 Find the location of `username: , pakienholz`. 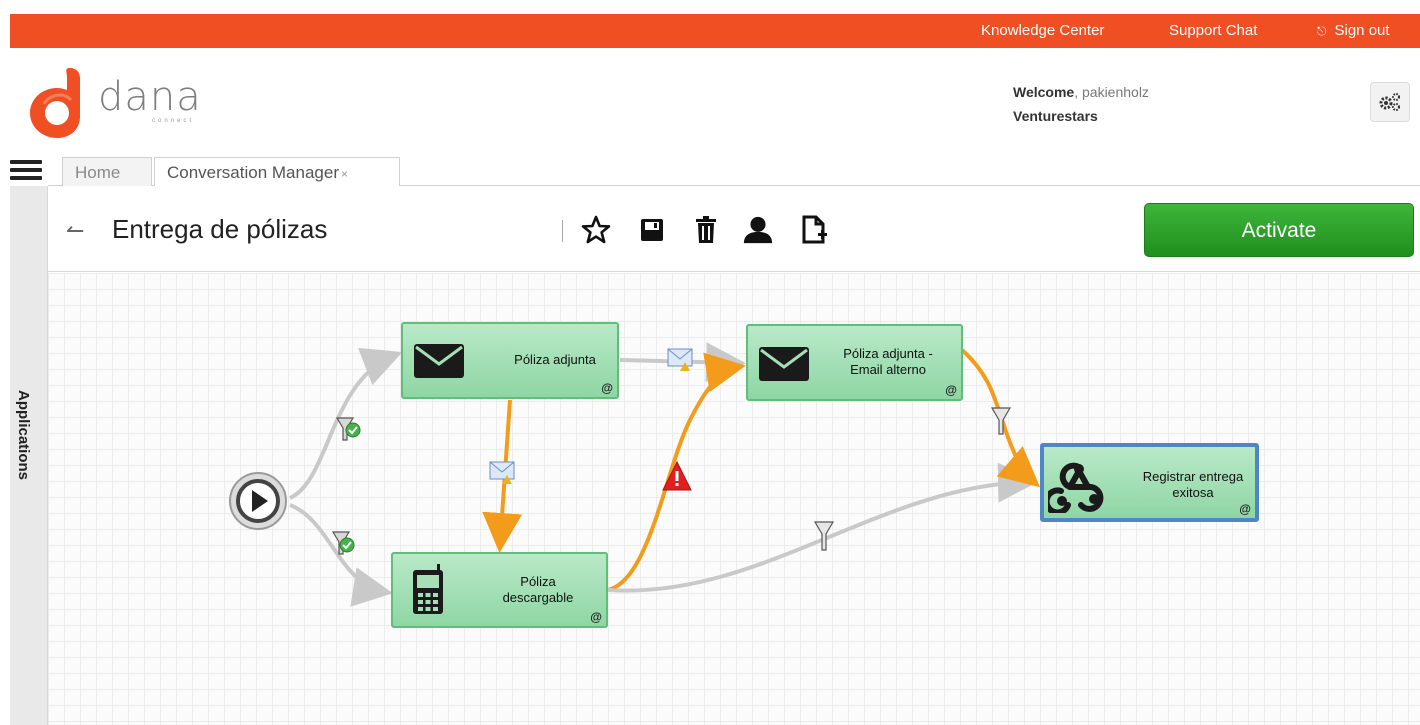

username: , pakienholz is located at coordinates (1111, 92).